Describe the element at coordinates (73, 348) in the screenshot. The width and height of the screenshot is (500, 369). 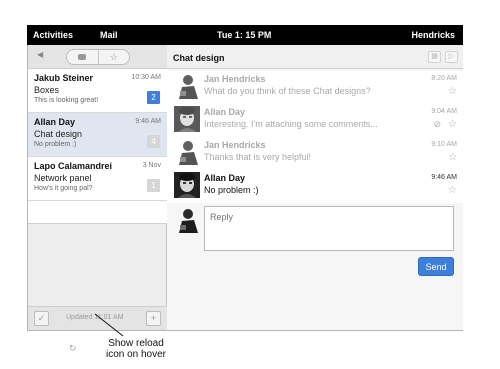
I see `reload-icon: ↻` at that location.